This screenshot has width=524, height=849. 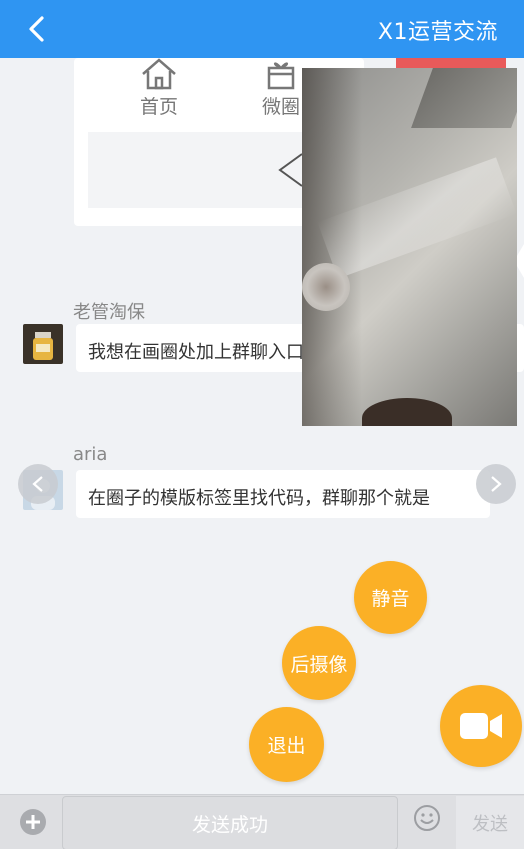 What do you see at coordinates (390, 597) in the screenshot?
I see `mute-button: 静音` at bounding box center [390, 597].